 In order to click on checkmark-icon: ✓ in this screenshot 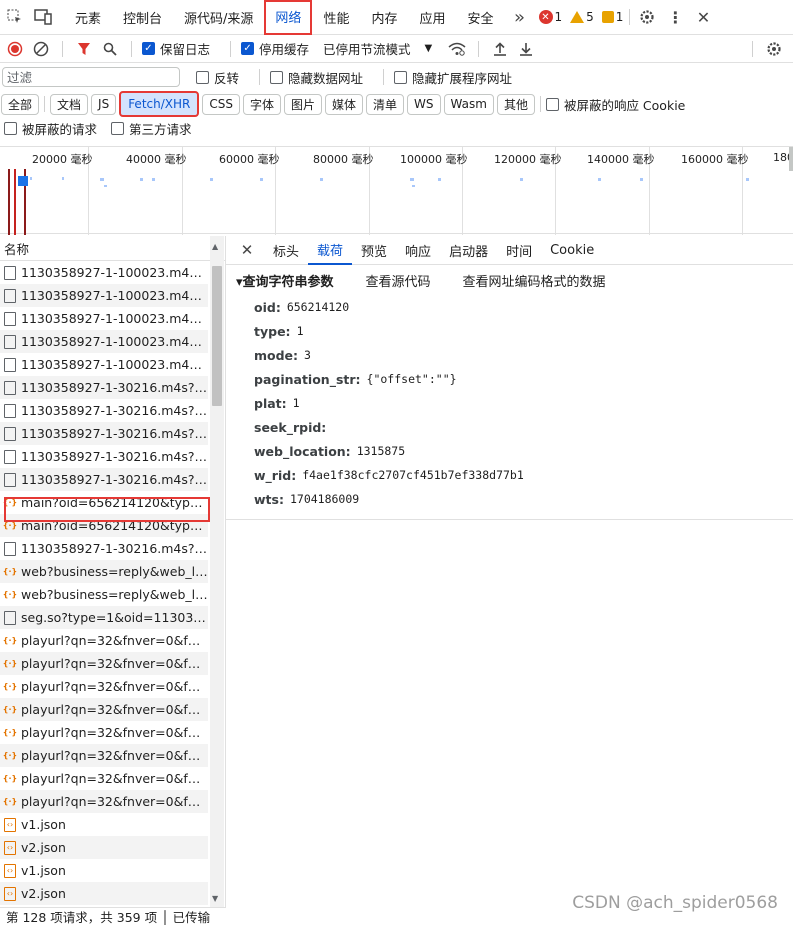, I will do `click(248, 48)`.